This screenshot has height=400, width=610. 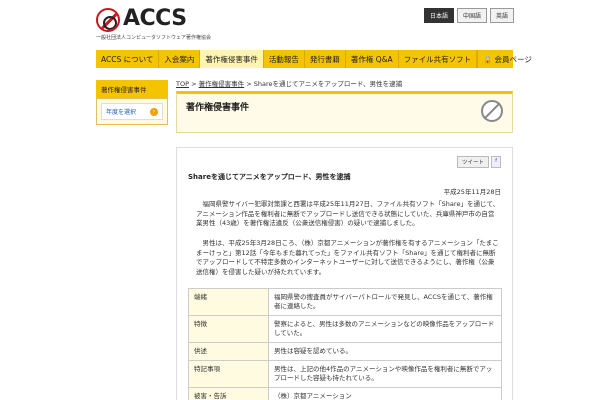 I want to click on article-title: Shareを通じてアニメをアップロード、男性を逮捕, so click(x=269, y=177).